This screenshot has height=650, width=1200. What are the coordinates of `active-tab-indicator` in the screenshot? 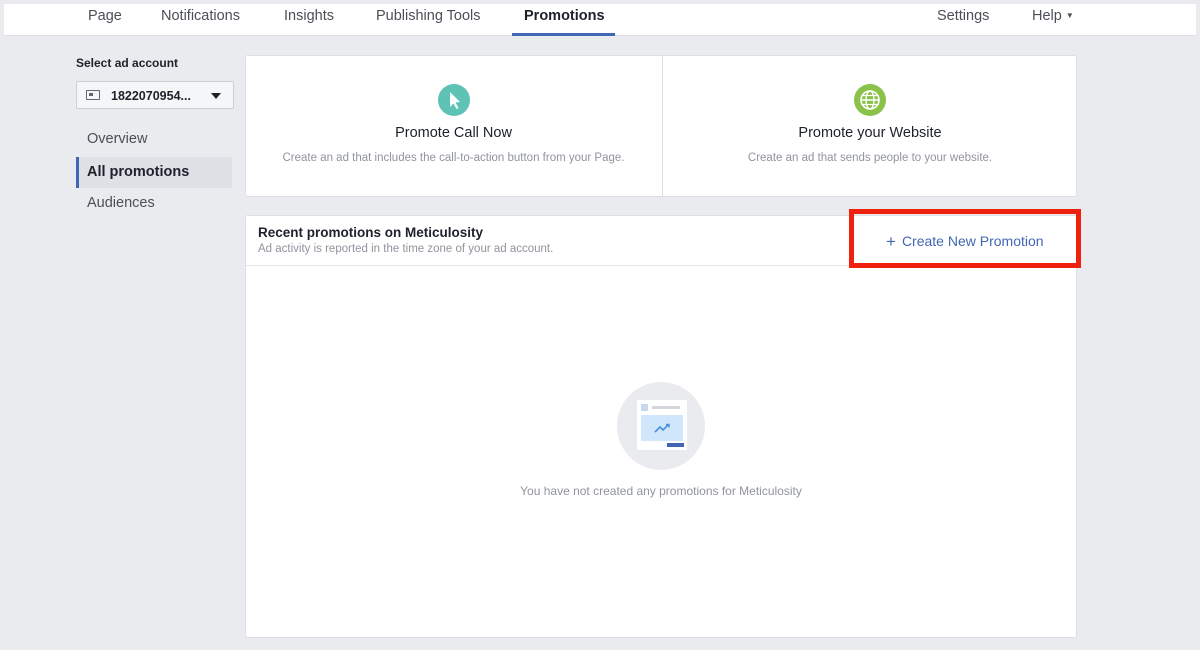 It's located at (563, 34).